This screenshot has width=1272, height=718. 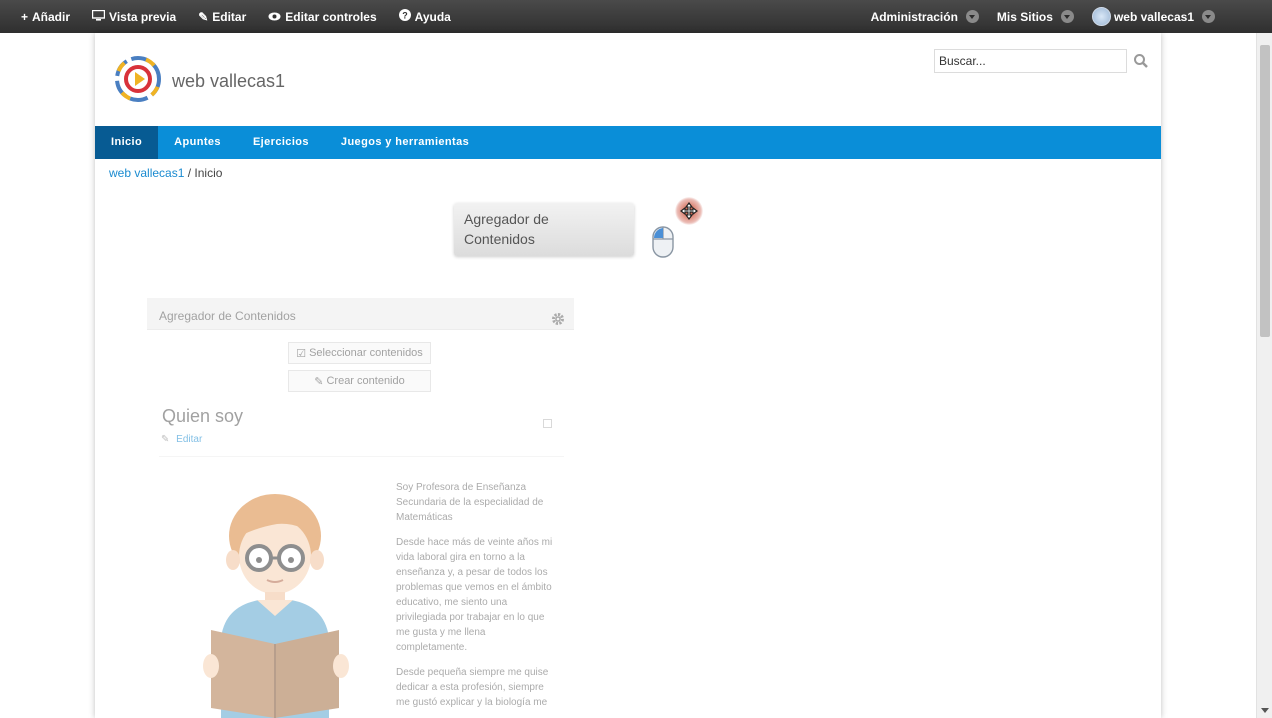 I want to click on article-title: Quien soy, so click(x=203, y=416).